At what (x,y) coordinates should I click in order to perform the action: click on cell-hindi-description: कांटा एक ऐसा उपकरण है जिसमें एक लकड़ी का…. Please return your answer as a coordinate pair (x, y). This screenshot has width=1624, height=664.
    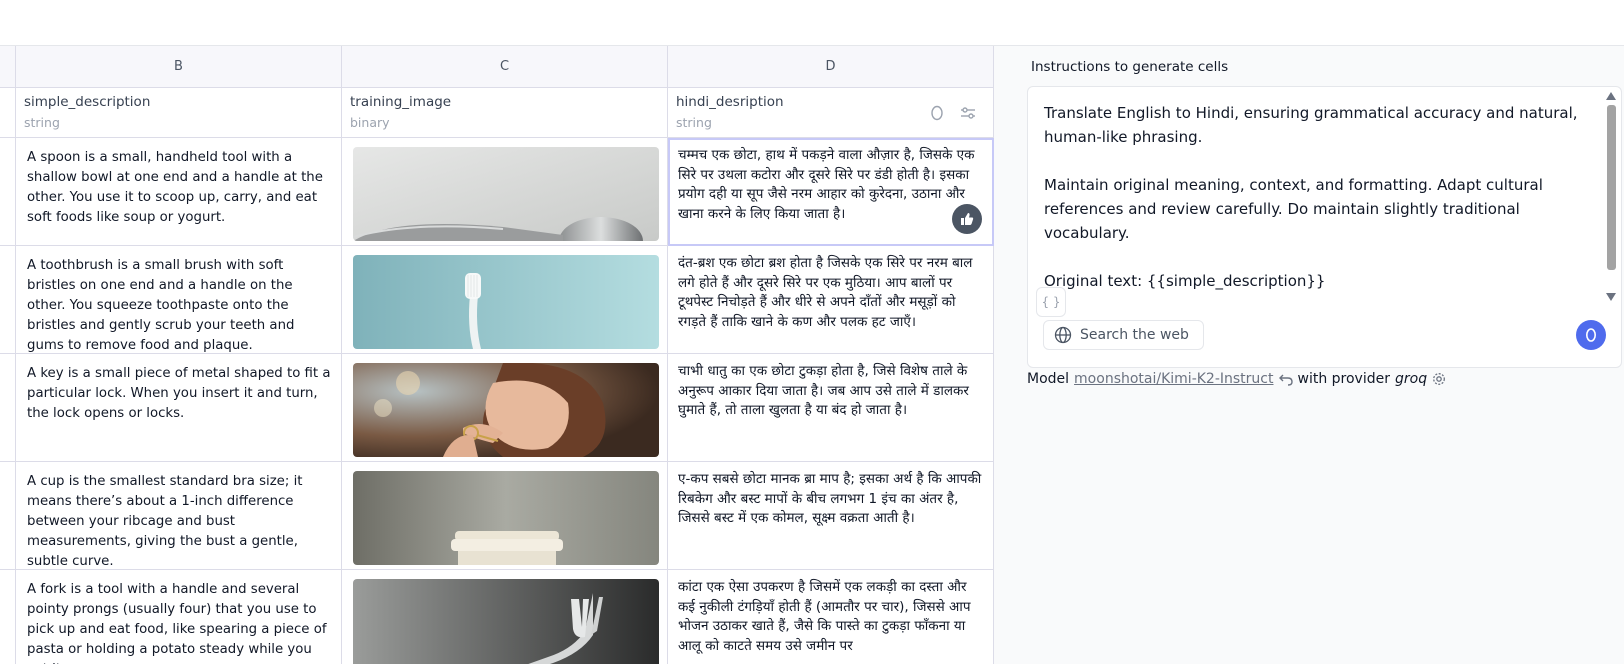
    Looking at the image, I should click on (831, 617).